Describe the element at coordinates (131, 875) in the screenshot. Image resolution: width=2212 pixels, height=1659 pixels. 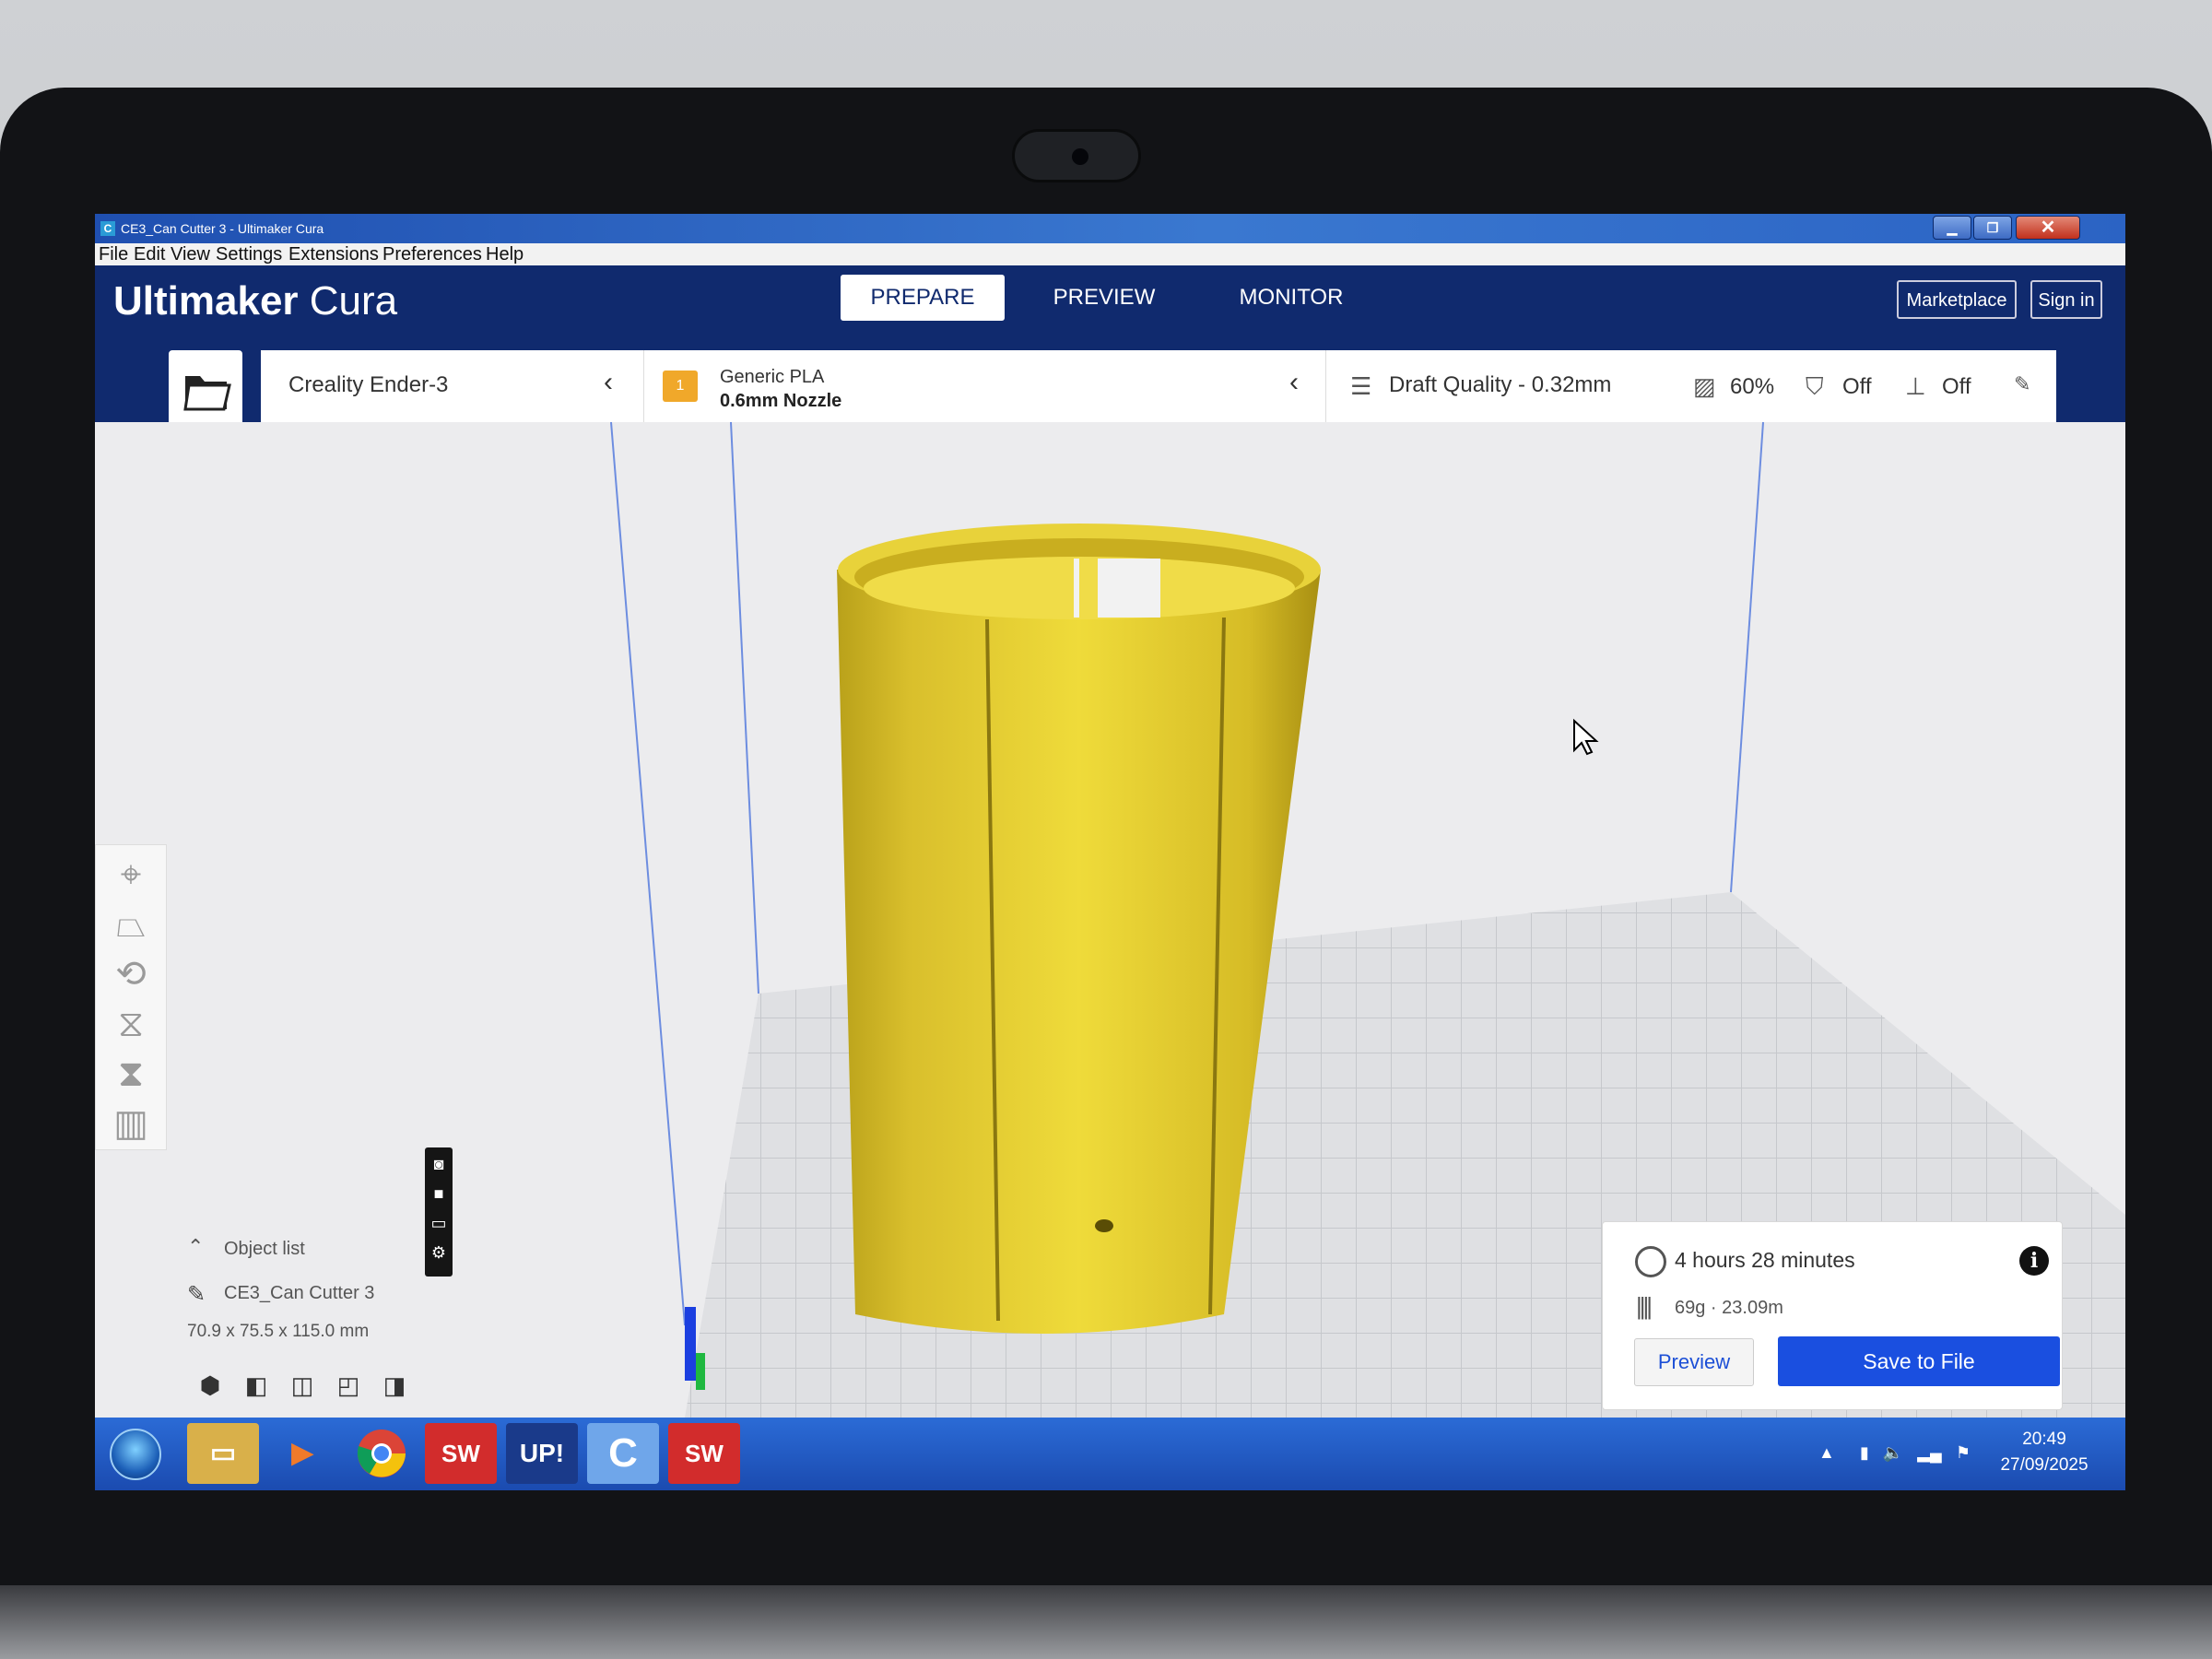
I see `move-tool-icon: ⌖` at that location.